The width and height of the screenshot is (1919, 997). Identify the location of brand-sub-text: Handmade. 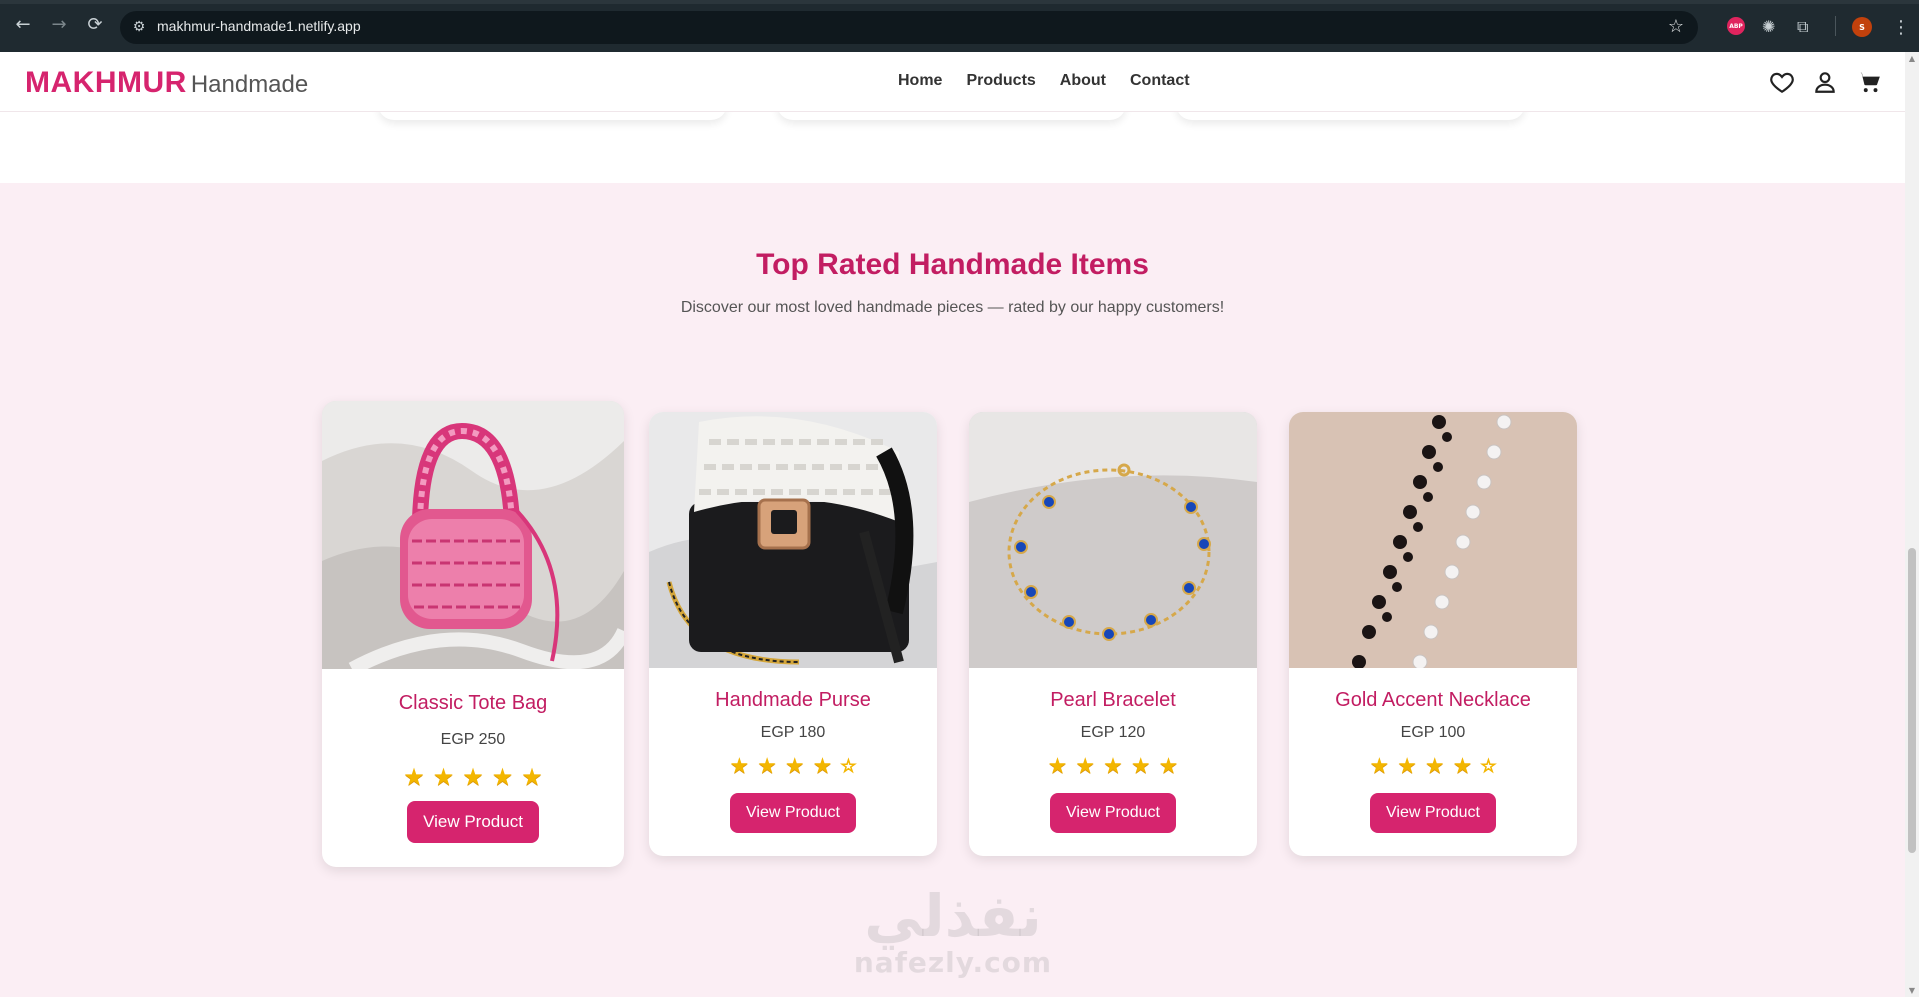
(249, 84).